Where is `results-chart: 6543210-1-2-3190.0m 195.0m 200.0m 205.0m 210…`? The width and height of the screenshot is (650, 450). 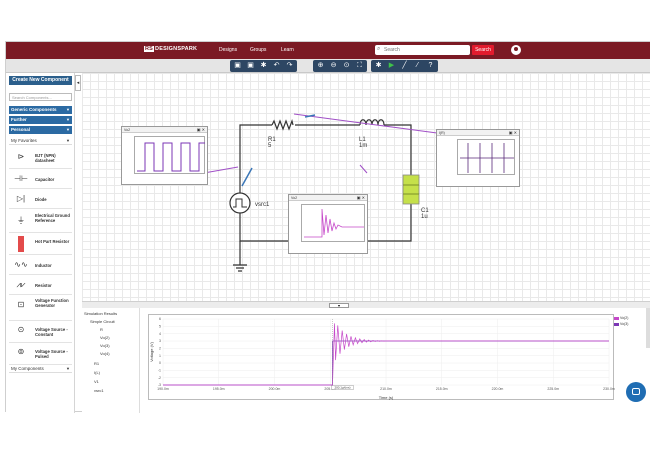 results-chart: 6543210-1-2-3190.0m 195.0m 200.0m 205.0m 210… is located at coordinates (382, 358).